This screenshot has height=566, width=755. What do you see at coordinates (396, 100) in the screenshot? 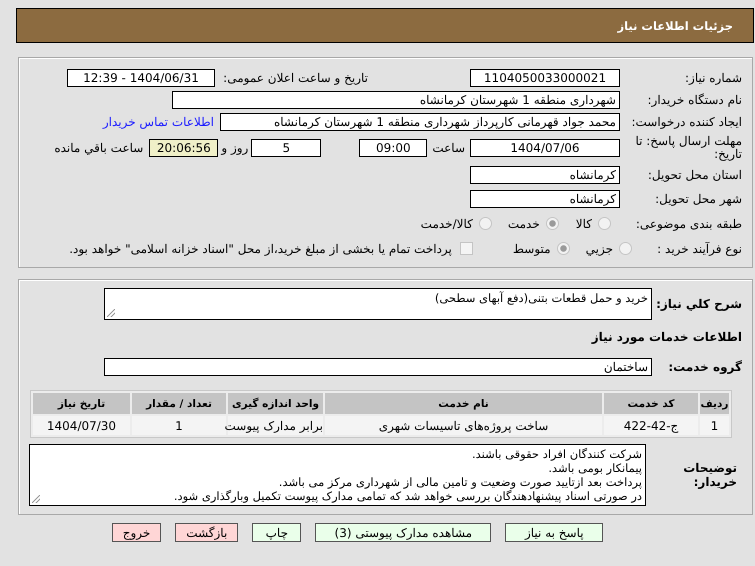
I see `buyer-org-field: شهرداری منطقه 1 شهرستان کرمانشاه` at bounding box center [396, 100].